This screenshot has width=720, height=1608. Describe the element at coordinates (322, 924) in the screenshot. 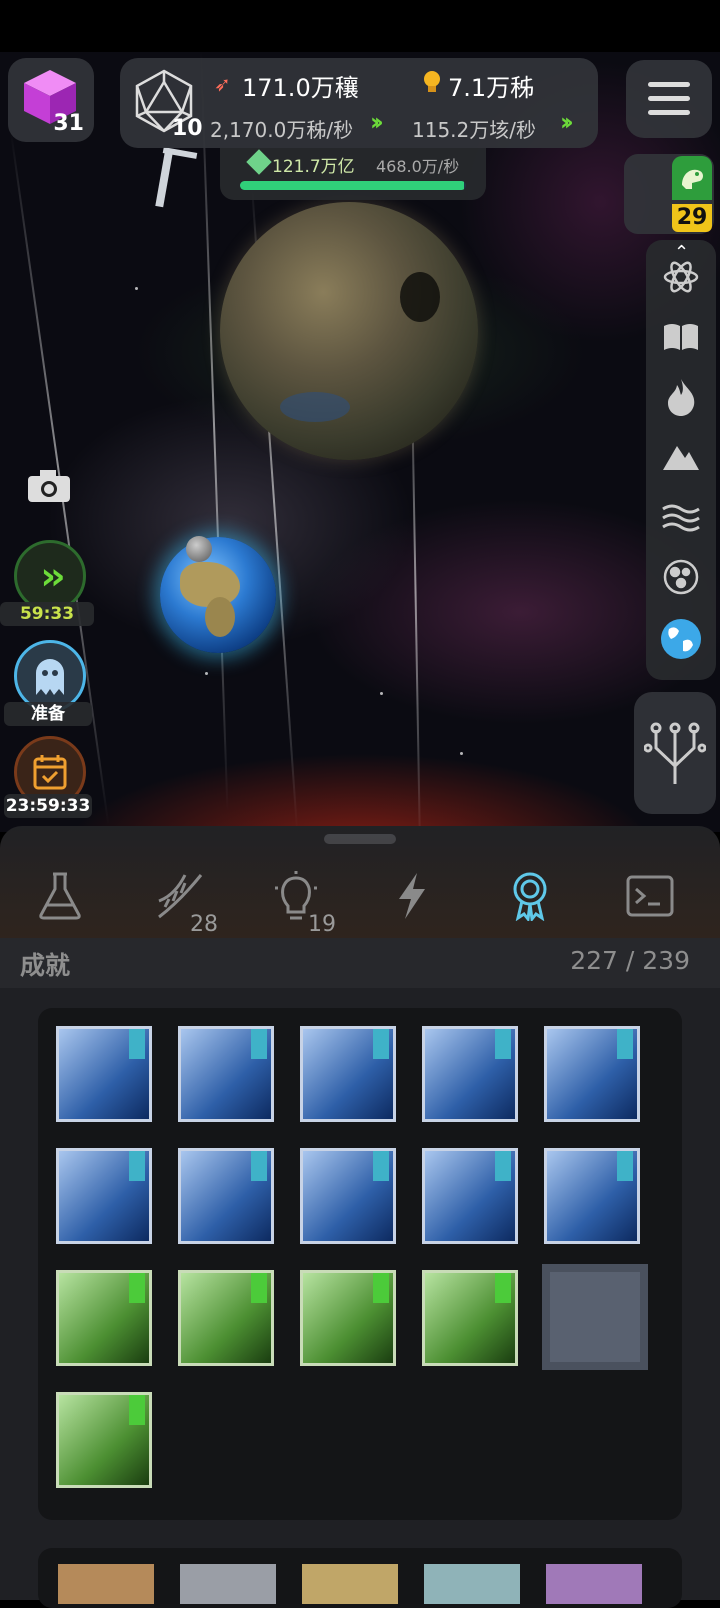

I see `idea-count: 19` at that location.